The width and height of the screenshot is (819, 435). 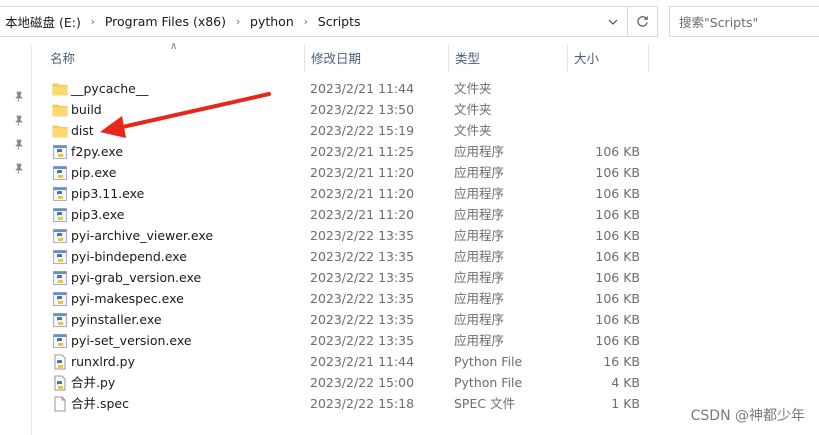 I want to click on file-row: pip3.exe 2023/2/21 11:20 应用程序 106 KB, so click(x=342, y=214).